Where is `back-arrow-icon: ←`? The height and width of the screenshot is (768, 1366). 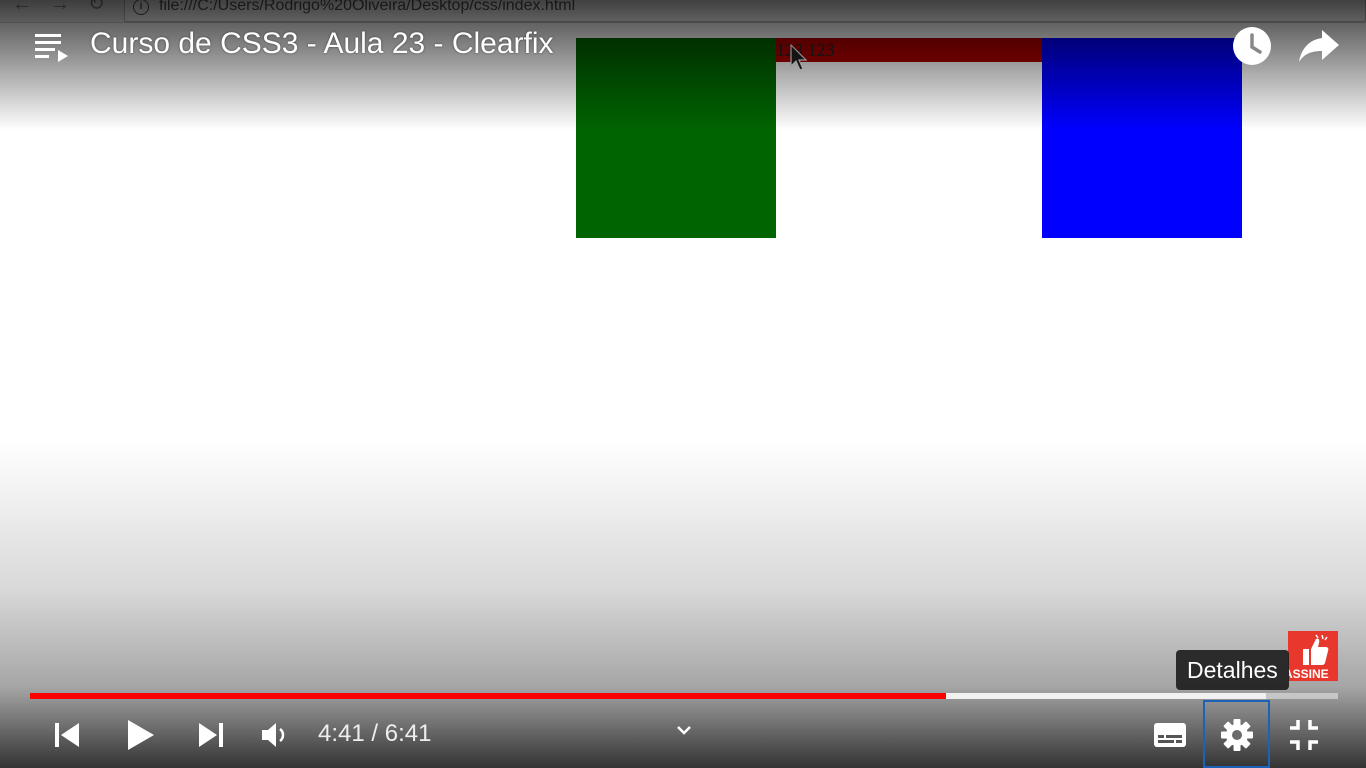
back-arrow-icon: ← is located at coordinates (22, 7).